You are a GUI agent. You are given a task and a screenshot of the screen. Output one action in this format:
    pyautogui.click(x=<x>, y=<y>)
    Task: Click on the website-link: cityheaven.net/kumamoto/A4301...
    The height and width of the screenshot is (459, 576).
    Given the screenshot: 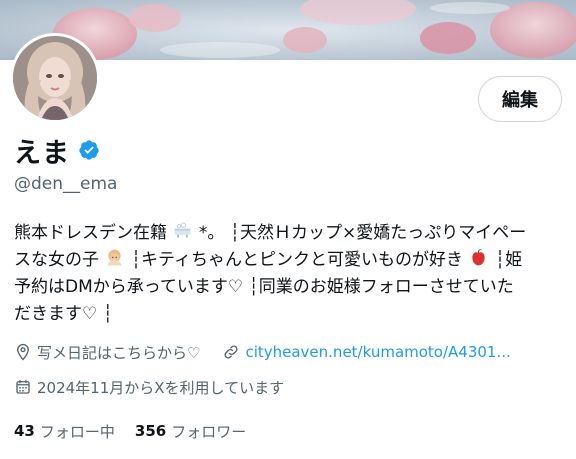 What is the action you would take?
    pyautogui.click(x=377, y=352)
    